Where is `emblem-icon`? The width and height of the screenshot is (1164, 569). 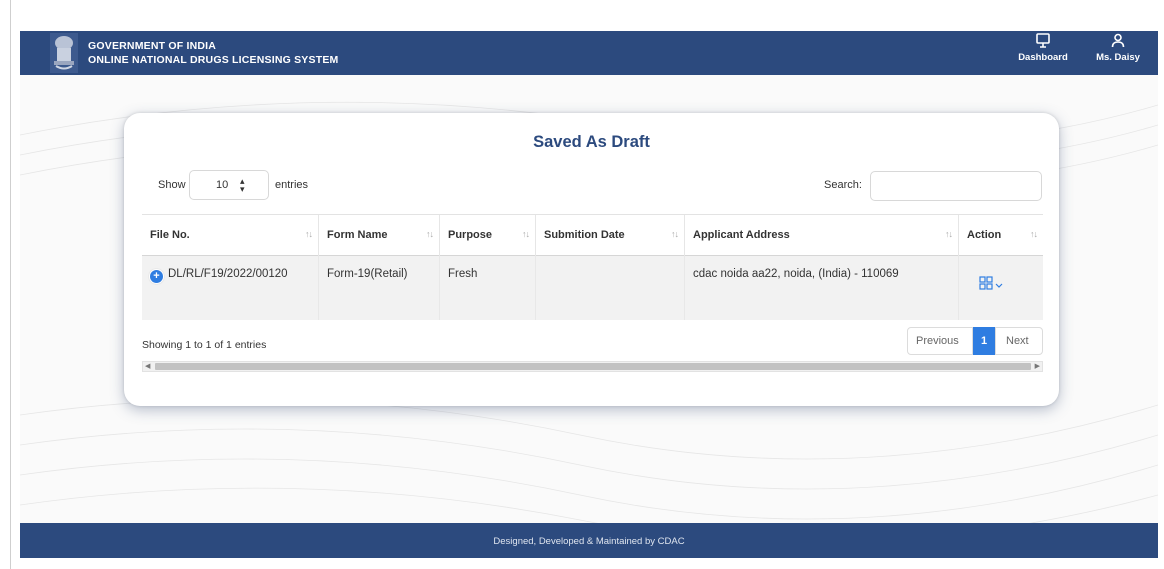
emblem-icon is located at coordinates (64, 53).